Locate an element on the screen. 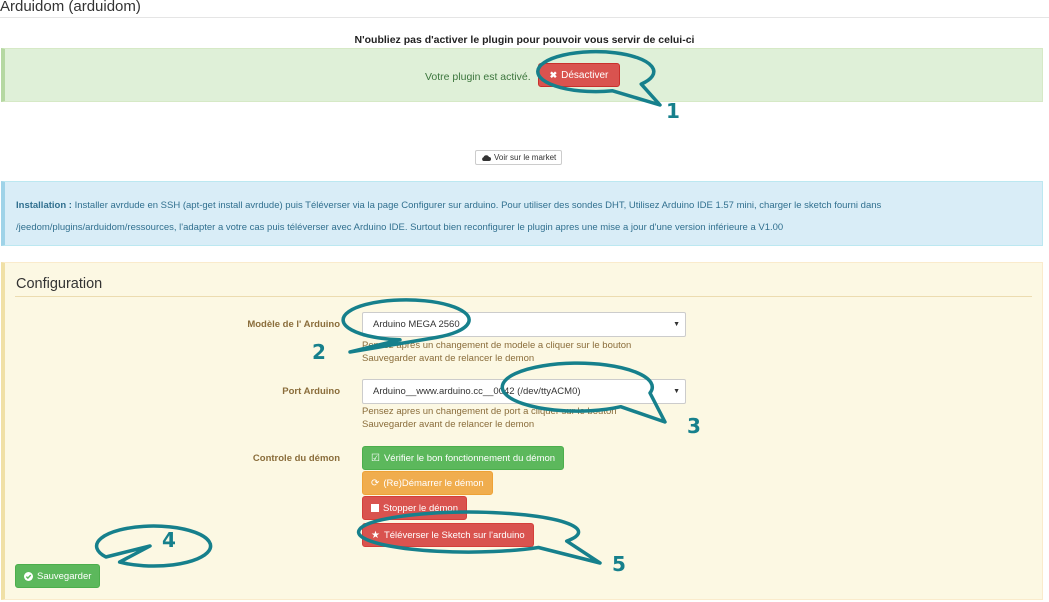 The height and width of the screenshot is (602, 1049). checkbox-icon: ☑ is located at coordinates (375, 458).